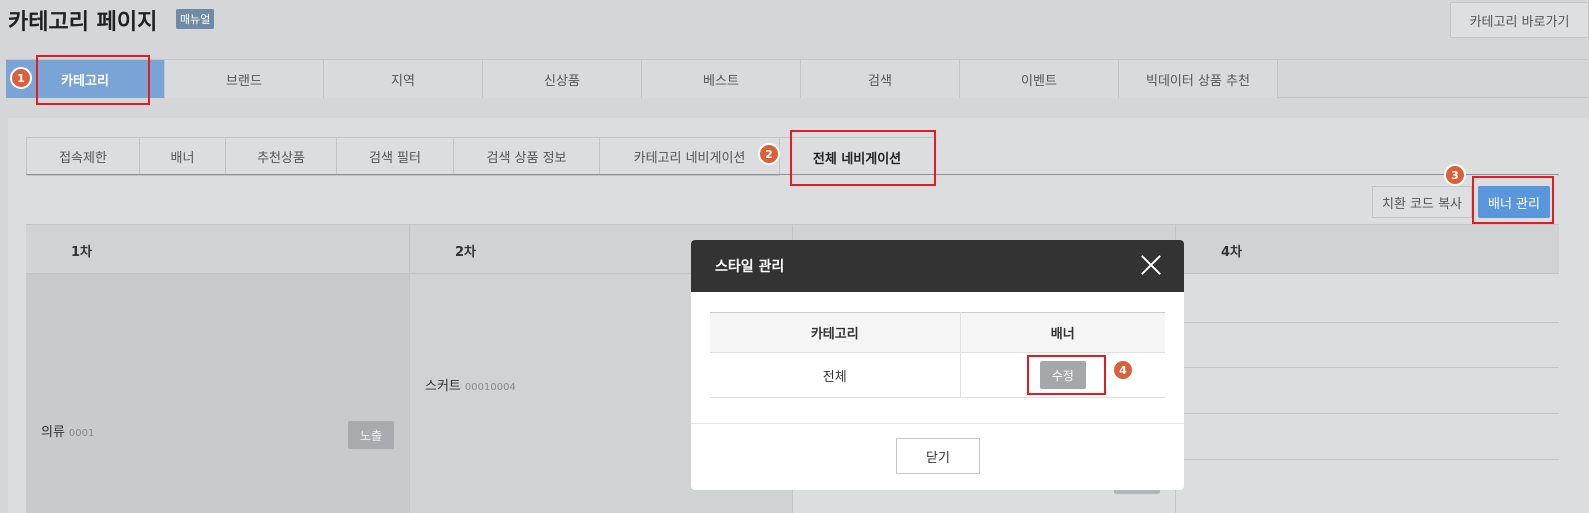 Image resolution: width=1589 pixels, height=513 pixels. What do you see at coordinates (1198, 79) in the screenshot?
I see `tab-bigdata-recommend: 빅데이터 상품 추천` at bounding box center [1198, 79].